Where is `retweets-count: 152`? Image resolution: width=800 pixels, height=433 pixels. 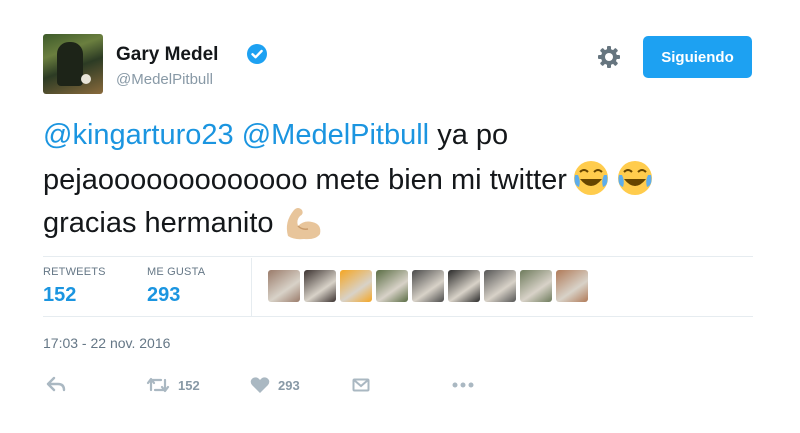
retweets-count: 152 is located at coordinates (60, 295).